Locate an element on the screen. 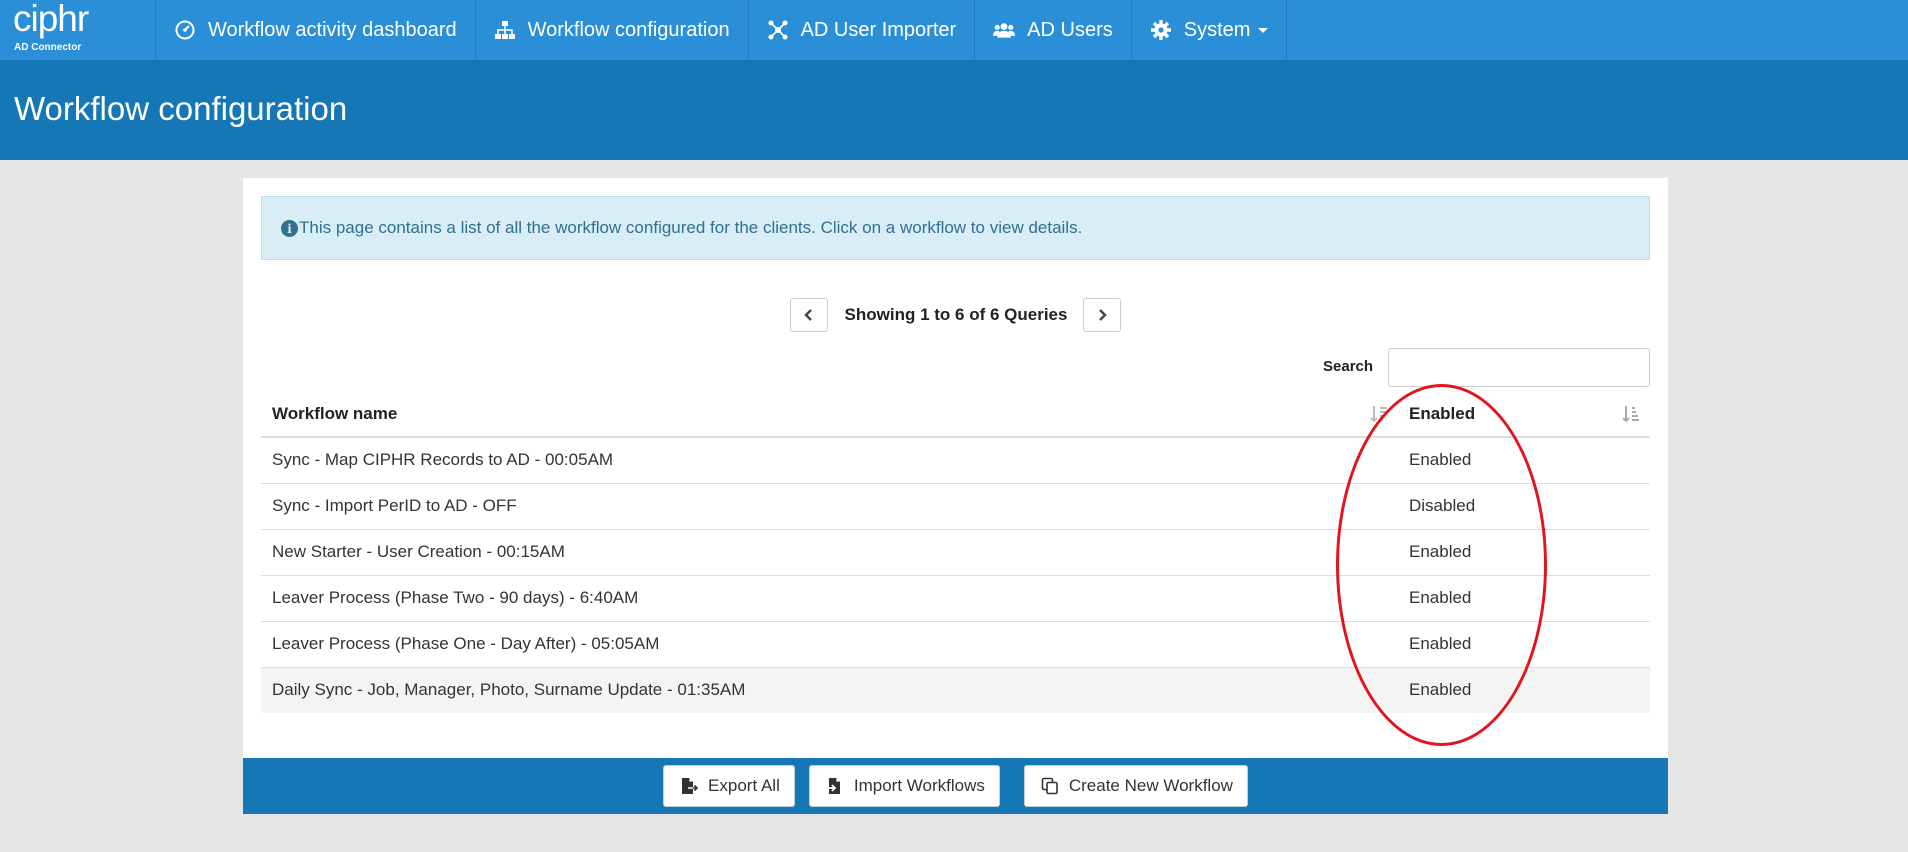 Image resolution: width=1908 pixels, height=852 pixels. workflow-name-cell: Sync - Import PerID to AD - OFF is located at coordinates (829, 505).